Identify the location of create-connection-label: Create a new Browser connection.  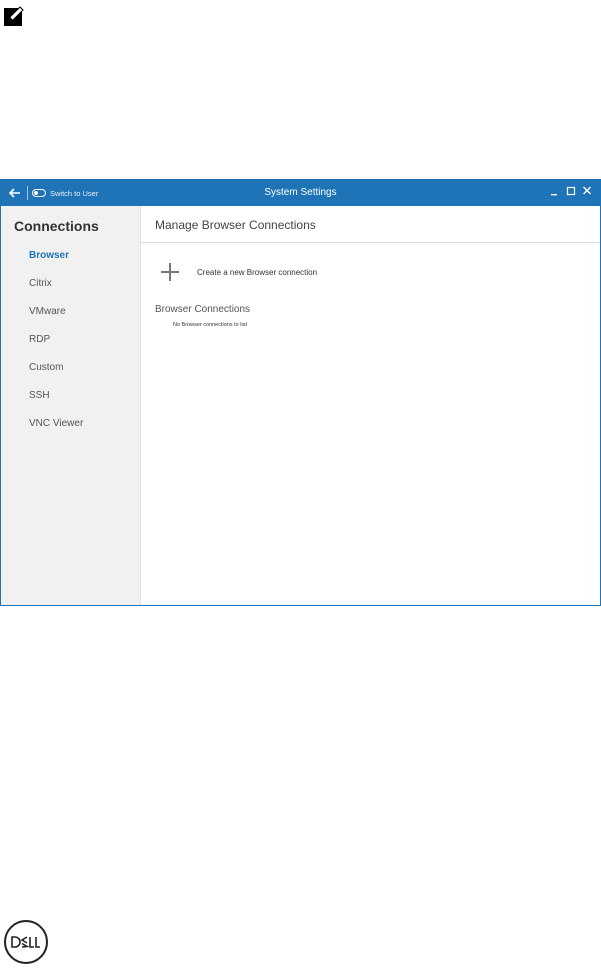
(257, 272).